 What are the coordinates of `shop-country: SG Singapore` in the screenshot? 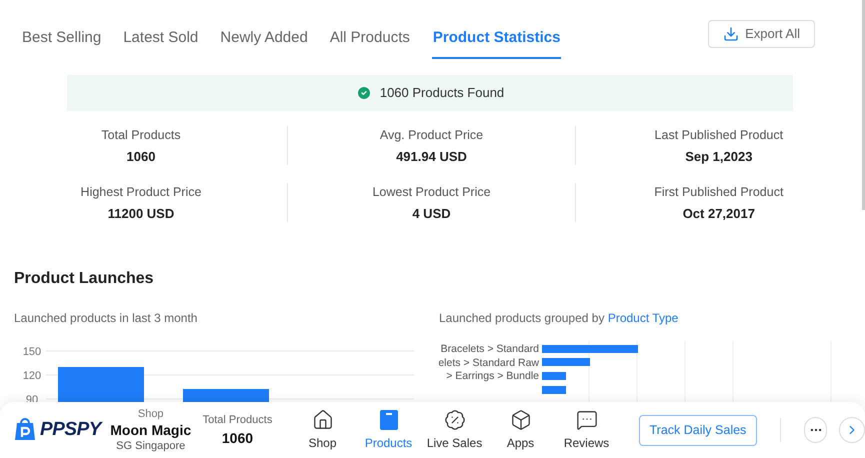 It's located at (151, 446).